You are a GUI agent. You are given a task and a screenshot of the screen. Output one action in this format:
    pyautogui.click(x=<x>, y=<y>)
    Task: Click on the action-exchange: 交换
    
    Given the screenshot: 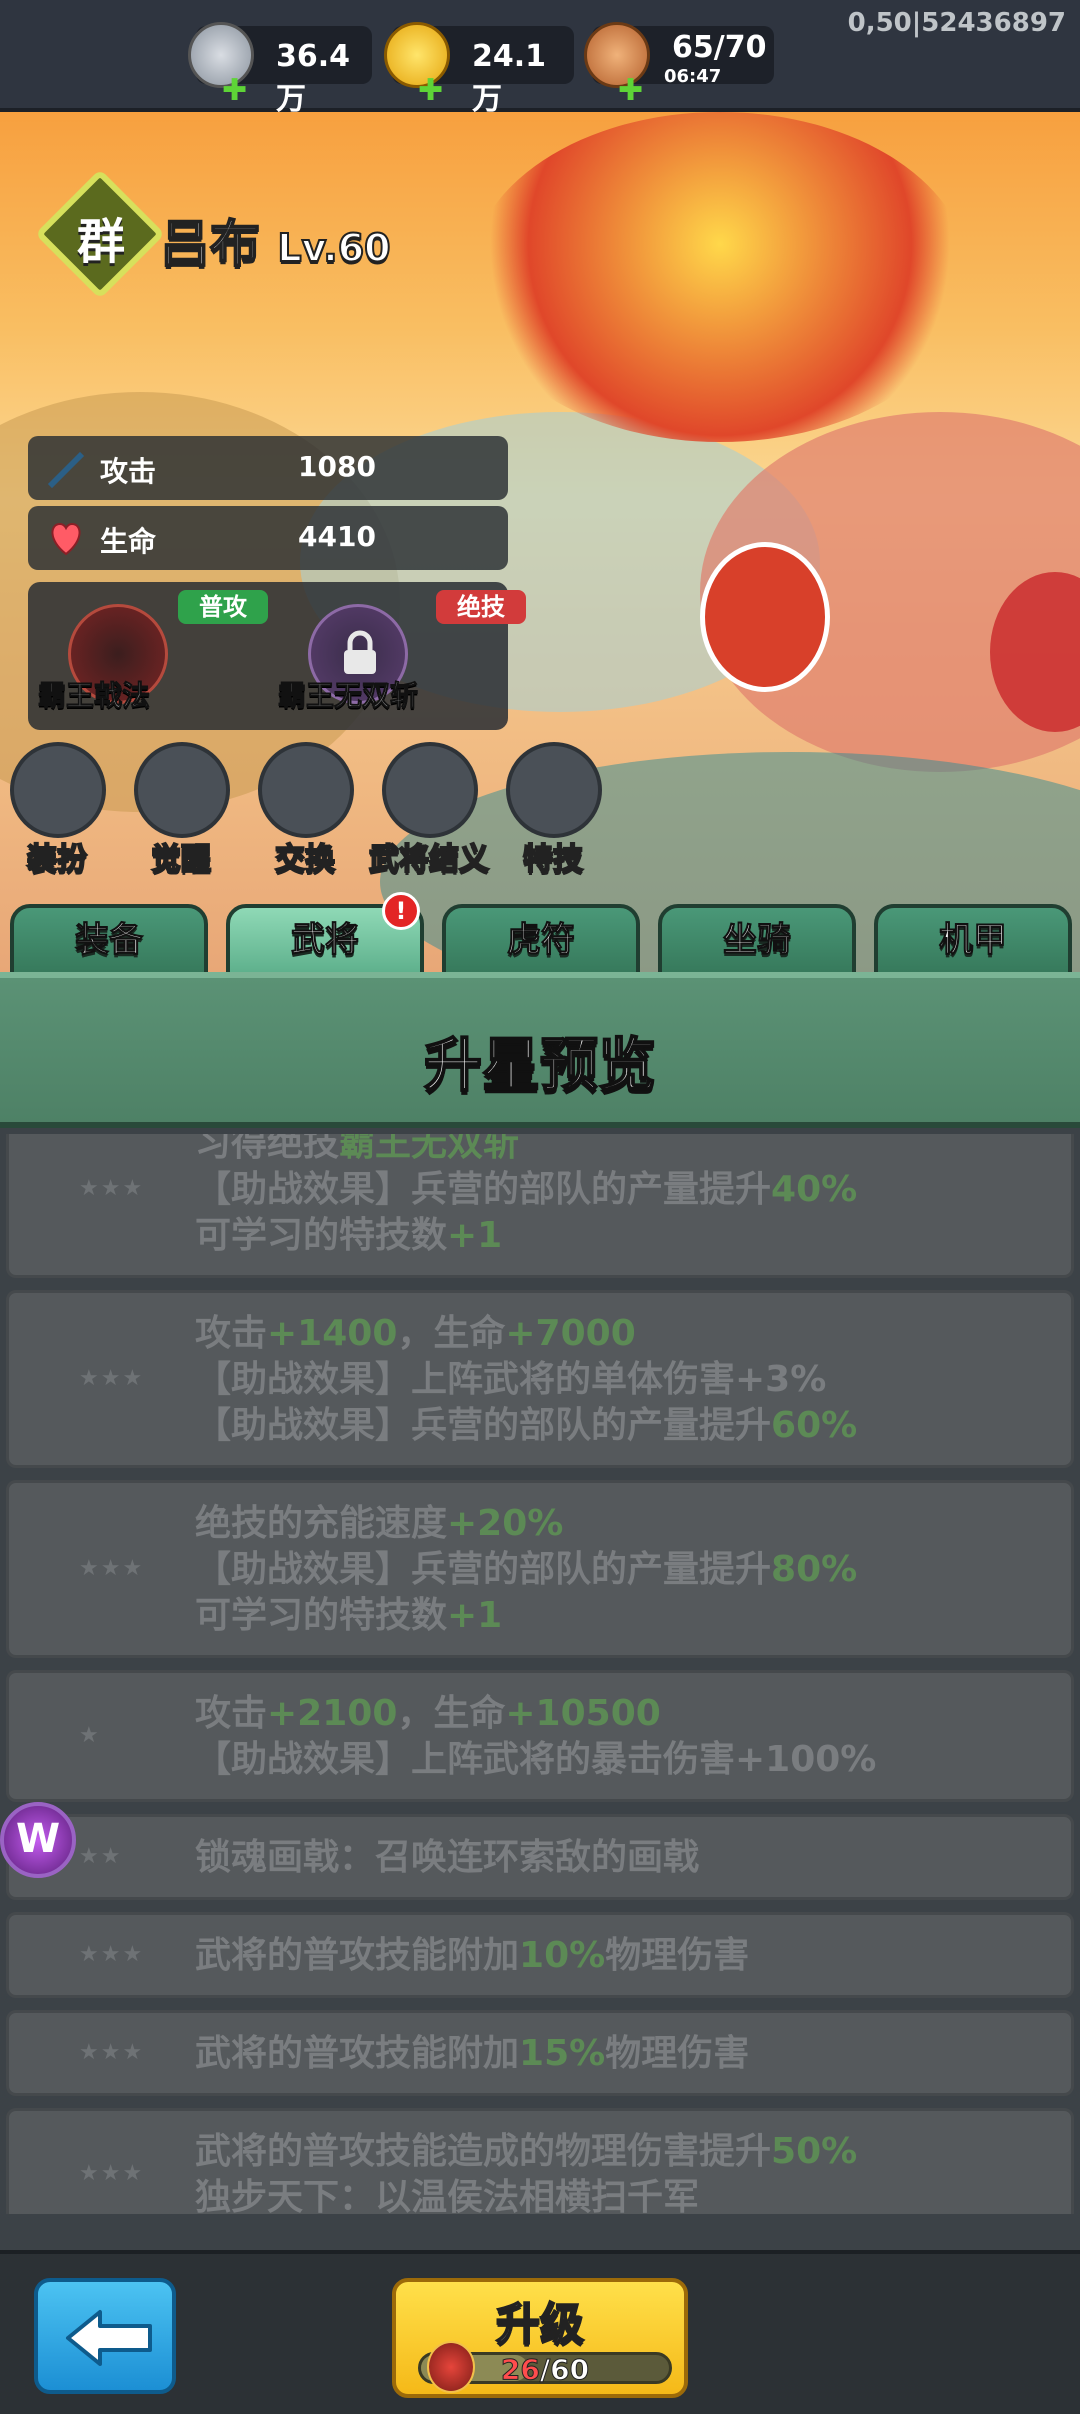 What is the action you would take?
    pyautogui.click(x=305, y=817)
    